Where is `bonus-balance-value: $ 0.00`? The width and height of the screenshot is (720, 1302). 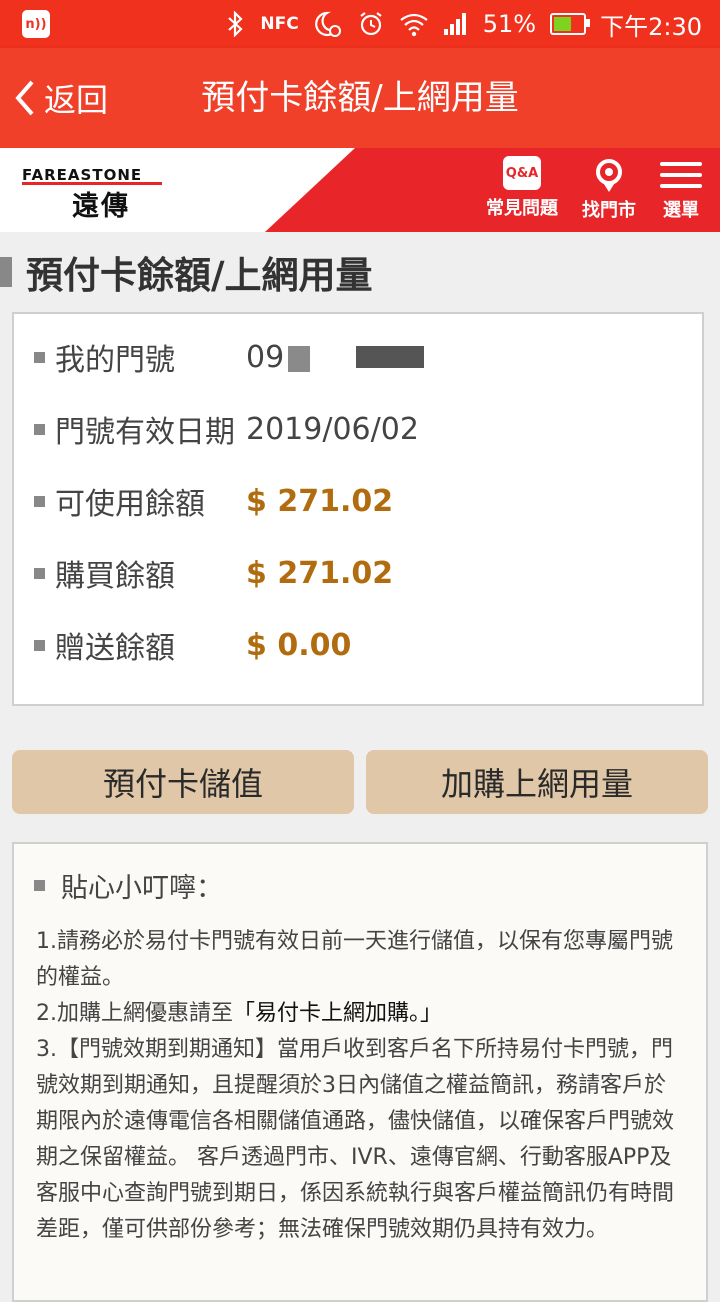 bonus-balance-value: $ 0.00 is located at coordinates (299, 645).